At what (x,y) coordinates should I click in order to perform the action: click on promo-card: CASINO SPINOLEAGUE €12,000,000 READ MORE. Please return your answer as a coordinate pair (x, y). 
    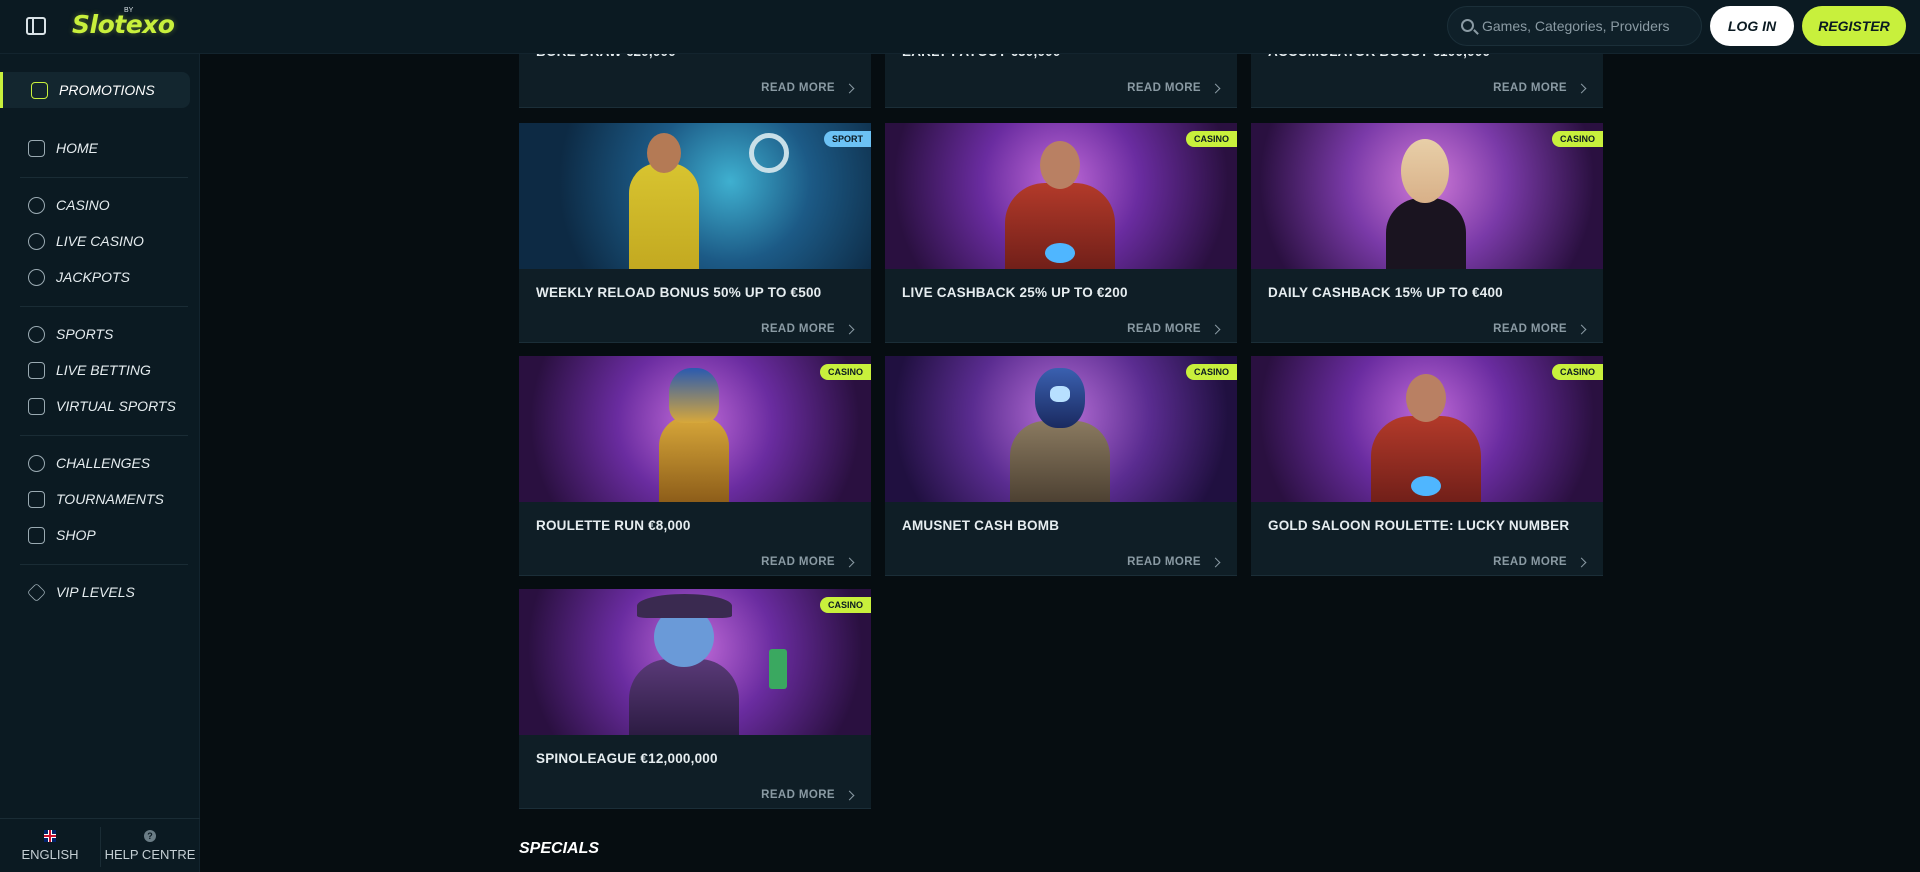
    Looking at the image, I should click on (695, 699).